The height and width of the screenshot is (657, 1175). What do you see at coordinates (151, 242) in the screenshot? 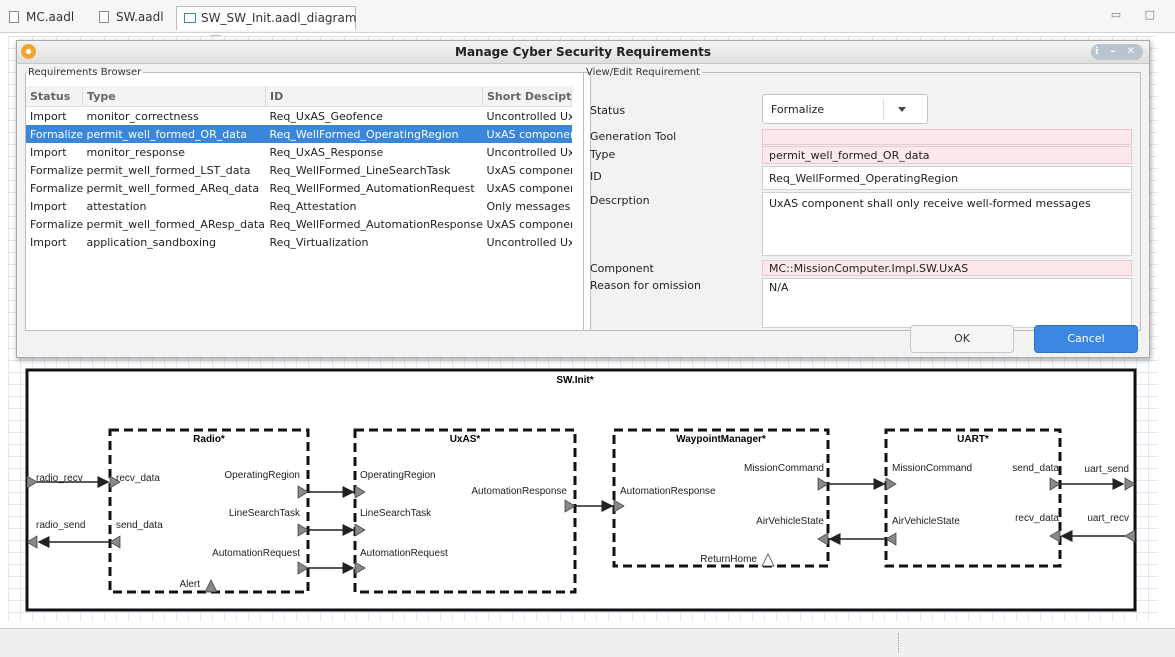
I see `cell-type: application_sandboxing` at bounding box center [151, 242].